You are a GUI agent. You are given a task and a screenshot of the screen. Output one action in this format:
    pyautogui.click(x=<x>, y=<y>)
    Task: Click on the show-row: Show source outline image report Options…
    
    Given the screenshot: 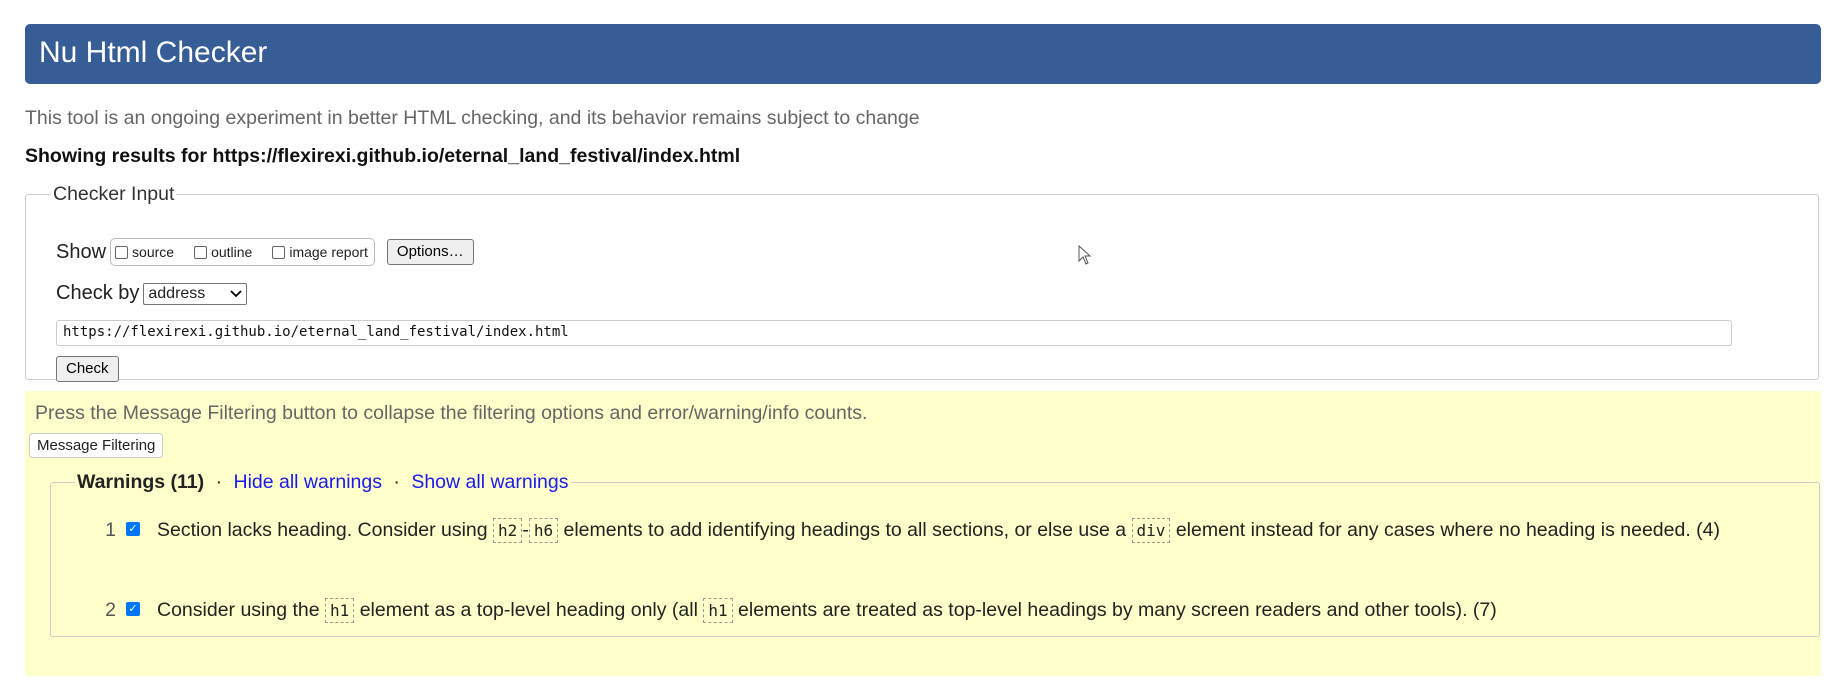 What is the action you would take?
    pyautogui.click(x=265, y=252)
    